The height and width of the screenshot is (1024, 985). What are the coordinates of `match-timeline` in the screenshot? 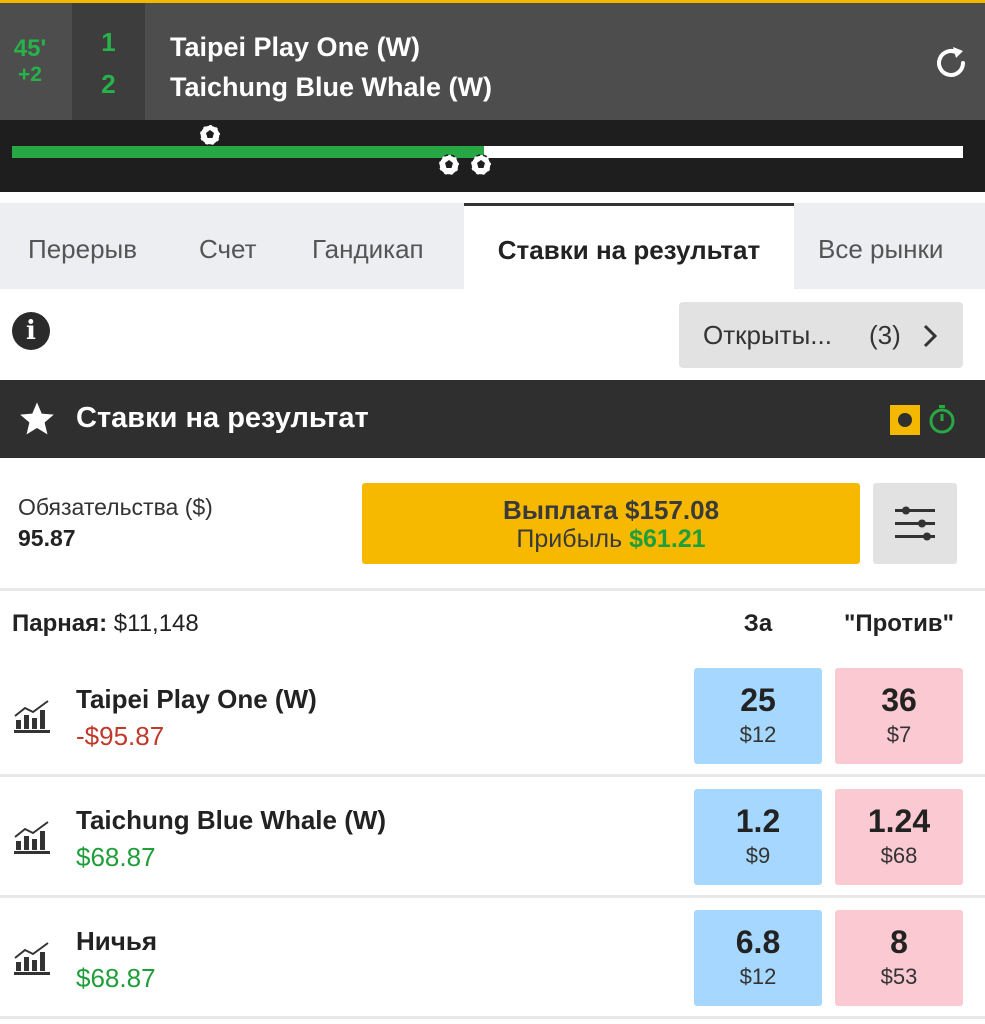 It's located at (492, 156).